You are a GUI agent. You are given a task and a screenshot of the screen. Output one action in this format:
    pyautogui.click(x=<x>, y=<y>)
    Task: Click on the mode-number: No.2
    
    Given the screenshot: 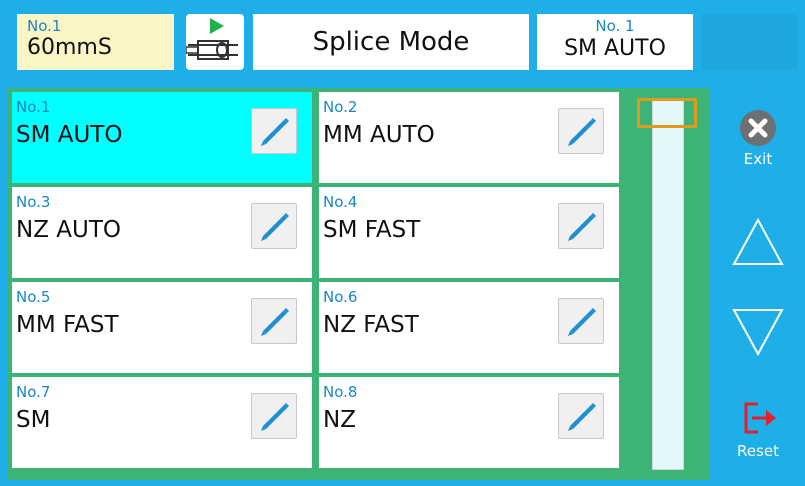 What is the action you would take?
    pyautogui.click(x=340, y=107)
    